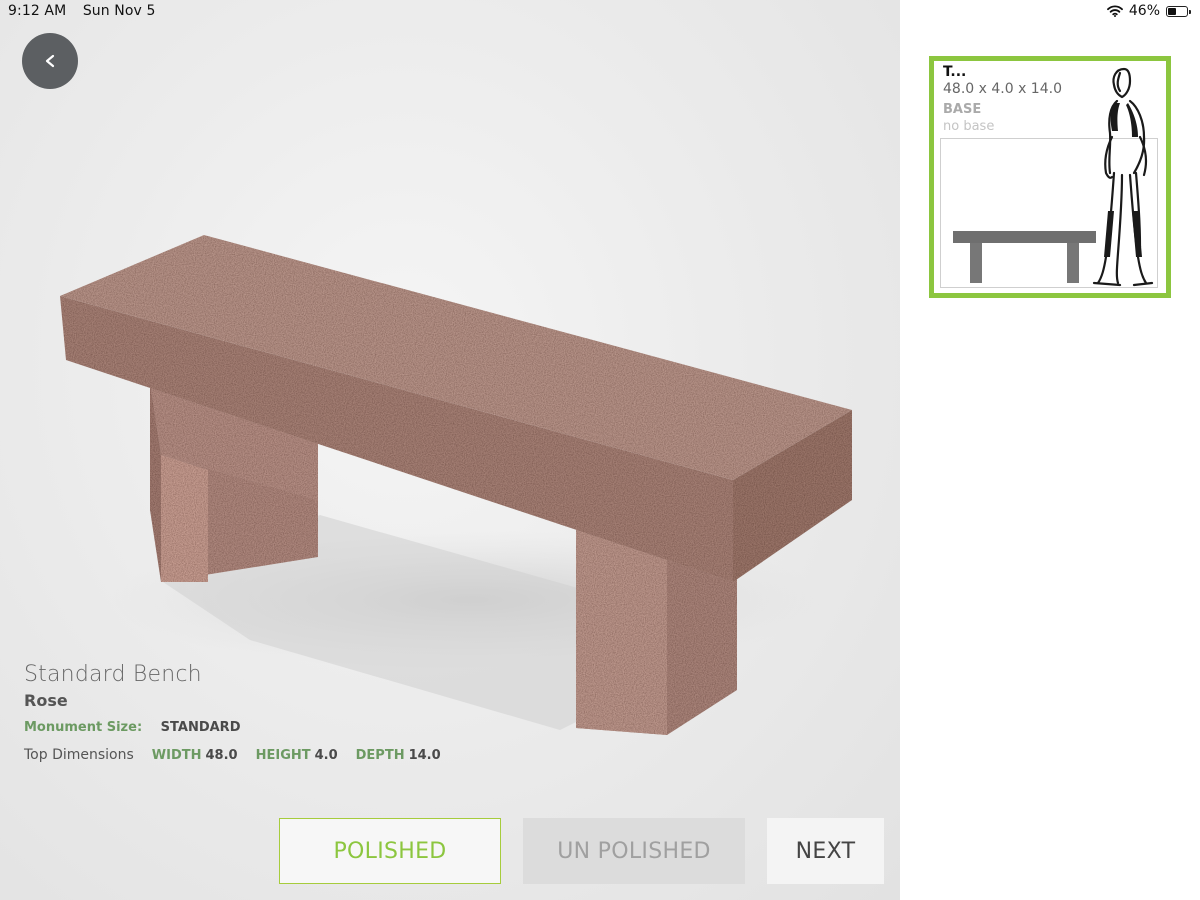 Image resolution: width=1200 pixels, height=900 pixels. I want to click on status-bar-left: 9:12 AM Sun Nov 5, so click(81, 11).